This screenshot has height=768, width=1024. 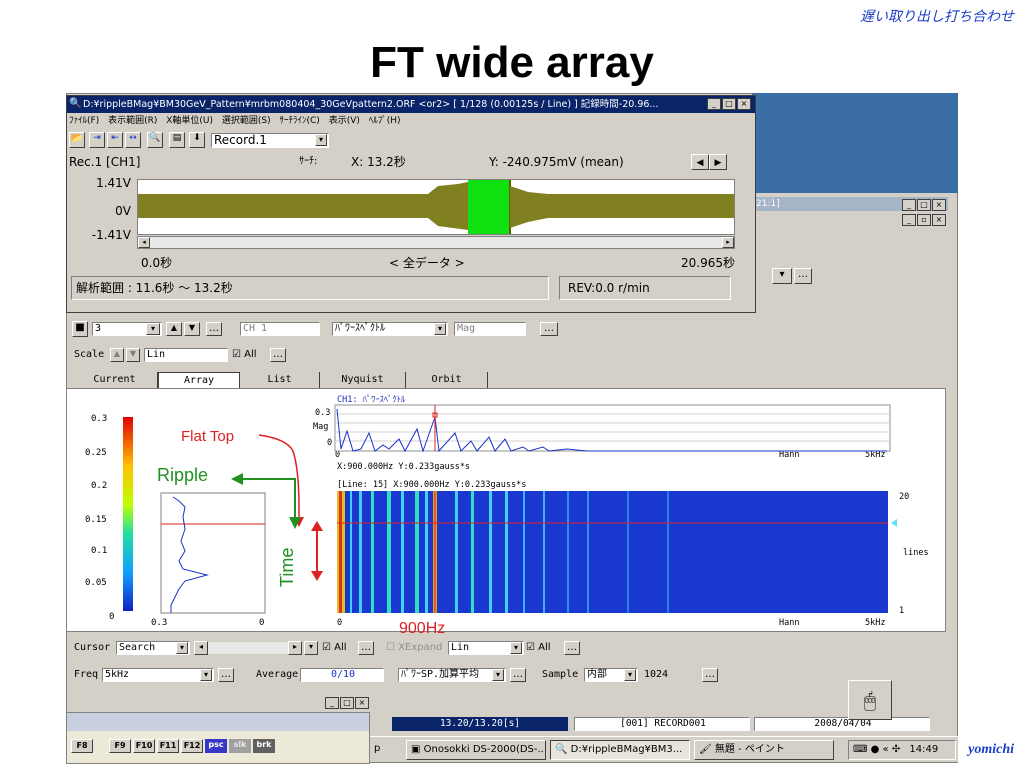 I want to click on scale-down-icon: ▼, so click(x=133, y=355).